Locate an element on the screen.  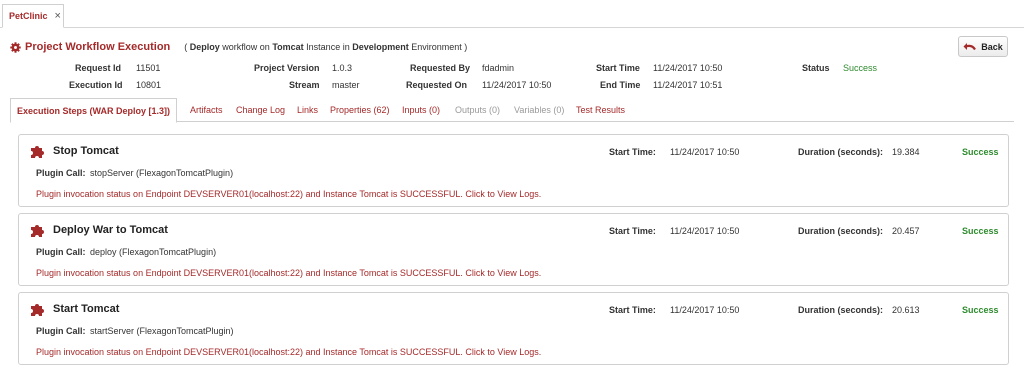
app-tab-petclinic: PetClinic × is located at coordinates (33, 16).